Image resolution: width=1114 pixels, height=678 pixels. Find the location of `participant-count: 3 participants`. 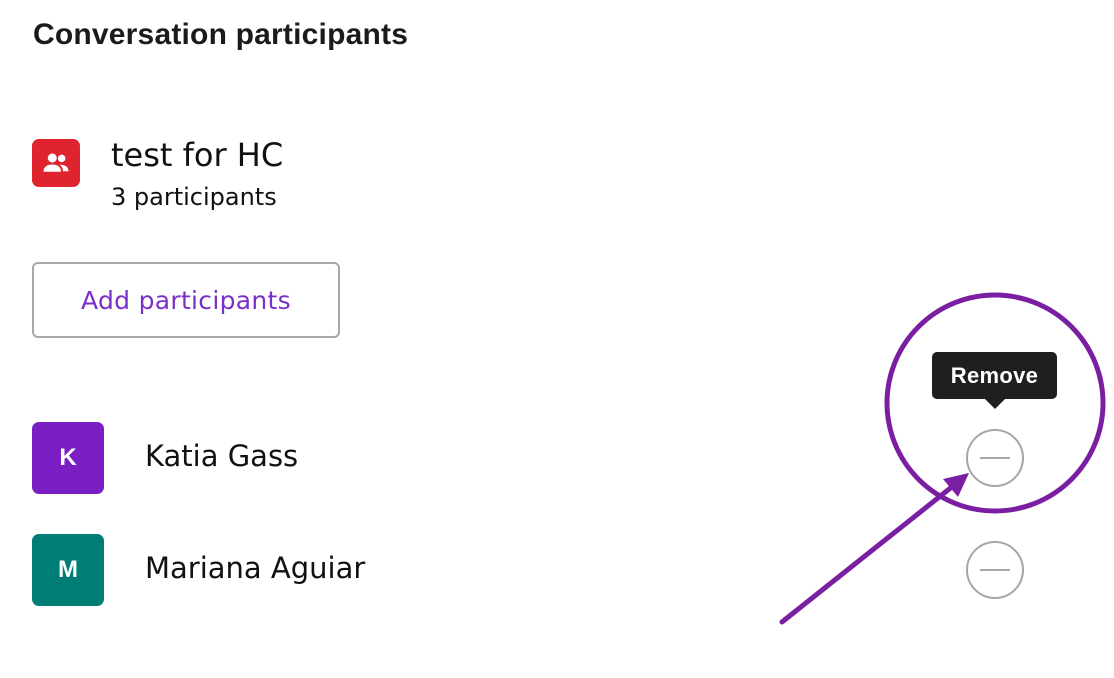

participant-count: 3 participants is located at coordinates (194, 197).